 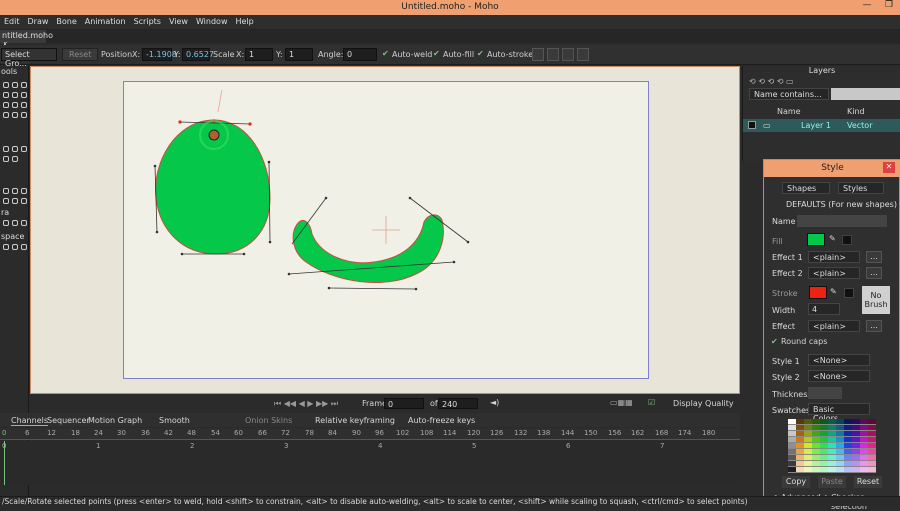 What do you see at coordinates (6, 247) in the screenshot?
I see `pan-workspace-icon` at bounding box center [6, 247].